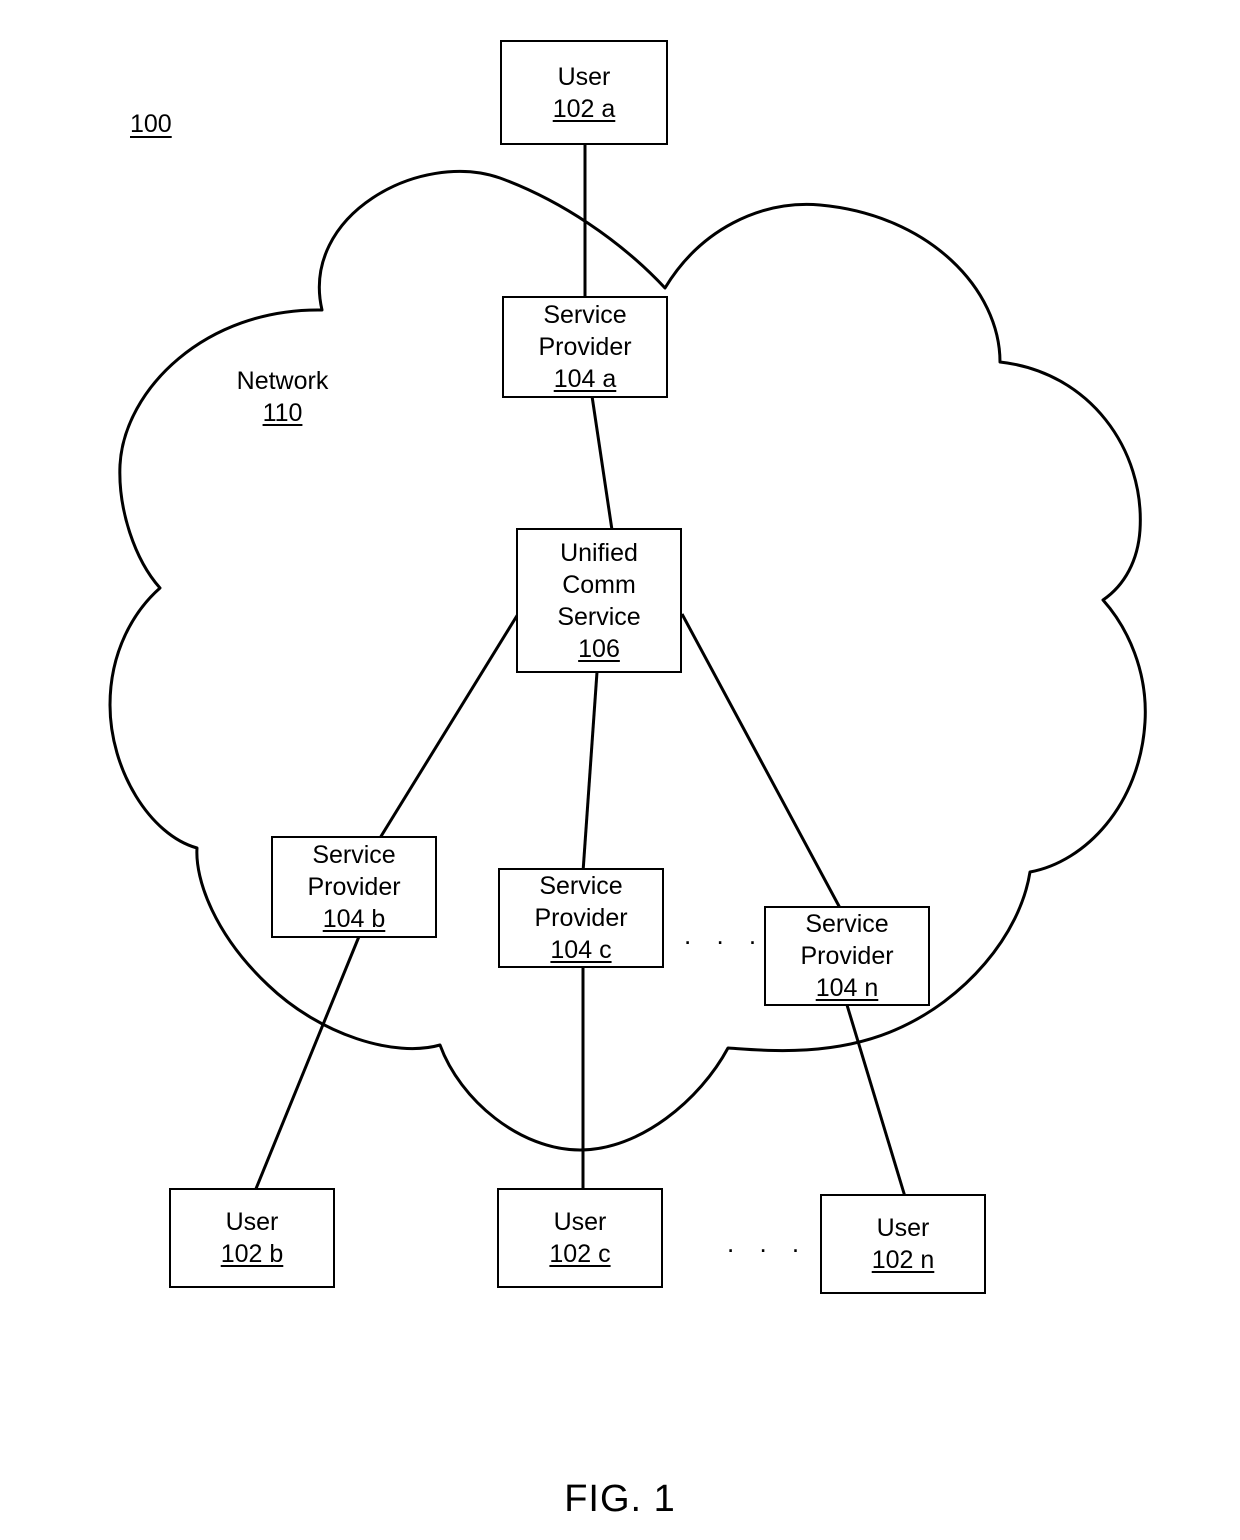 Image resolution: width=1240 pixels, height=1540 pixels. What do you see at coordinates (282, 397) in the screenshot?
I see `network-label: Network 110` at bounding box center [282, 397].